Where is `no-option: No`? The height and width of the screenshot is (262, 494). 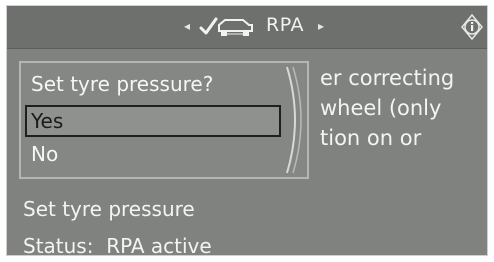 no-option: No is located at coordinates (153, 155).